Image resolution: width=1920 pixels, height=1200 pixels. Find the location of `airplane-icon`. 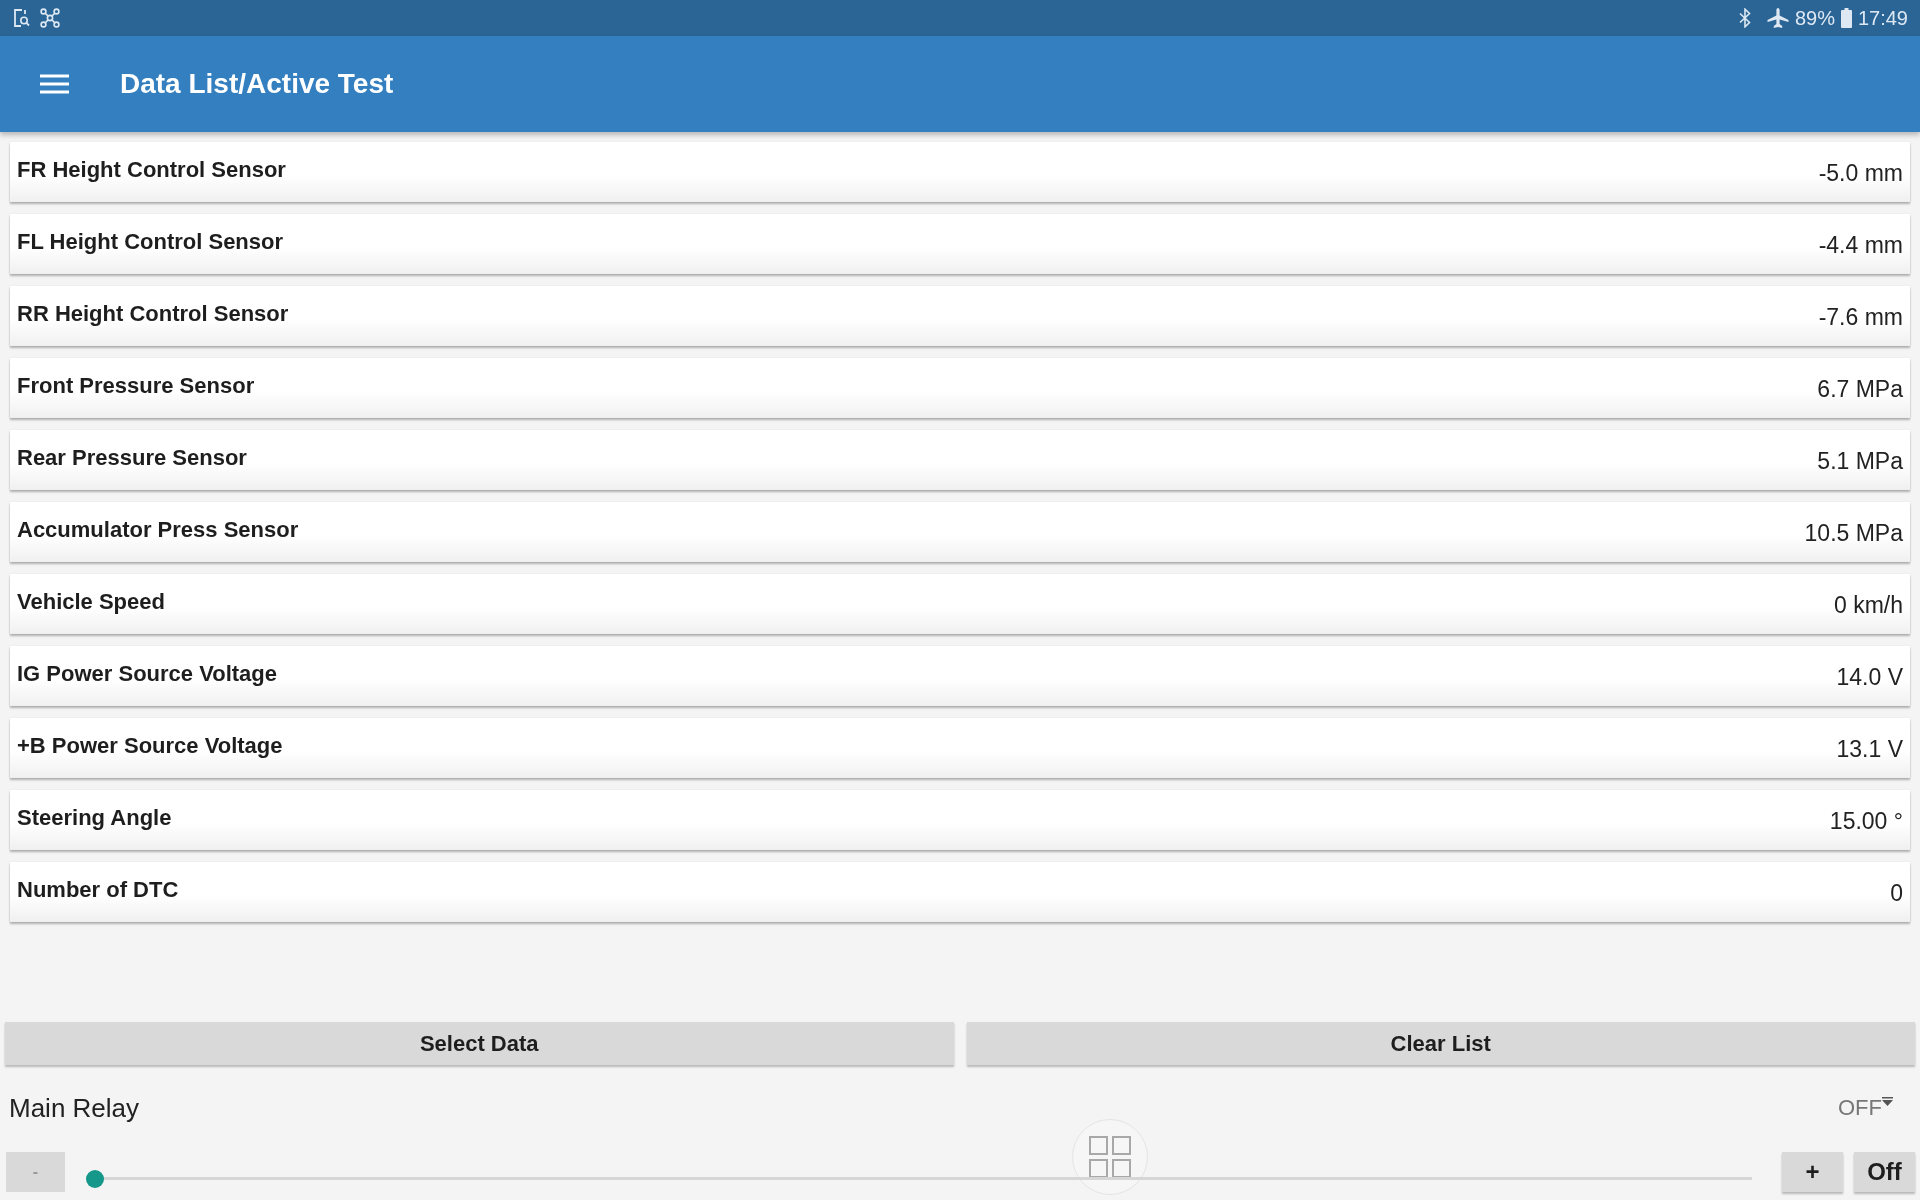

airplane-icon is located at coordinates (1777, 18).